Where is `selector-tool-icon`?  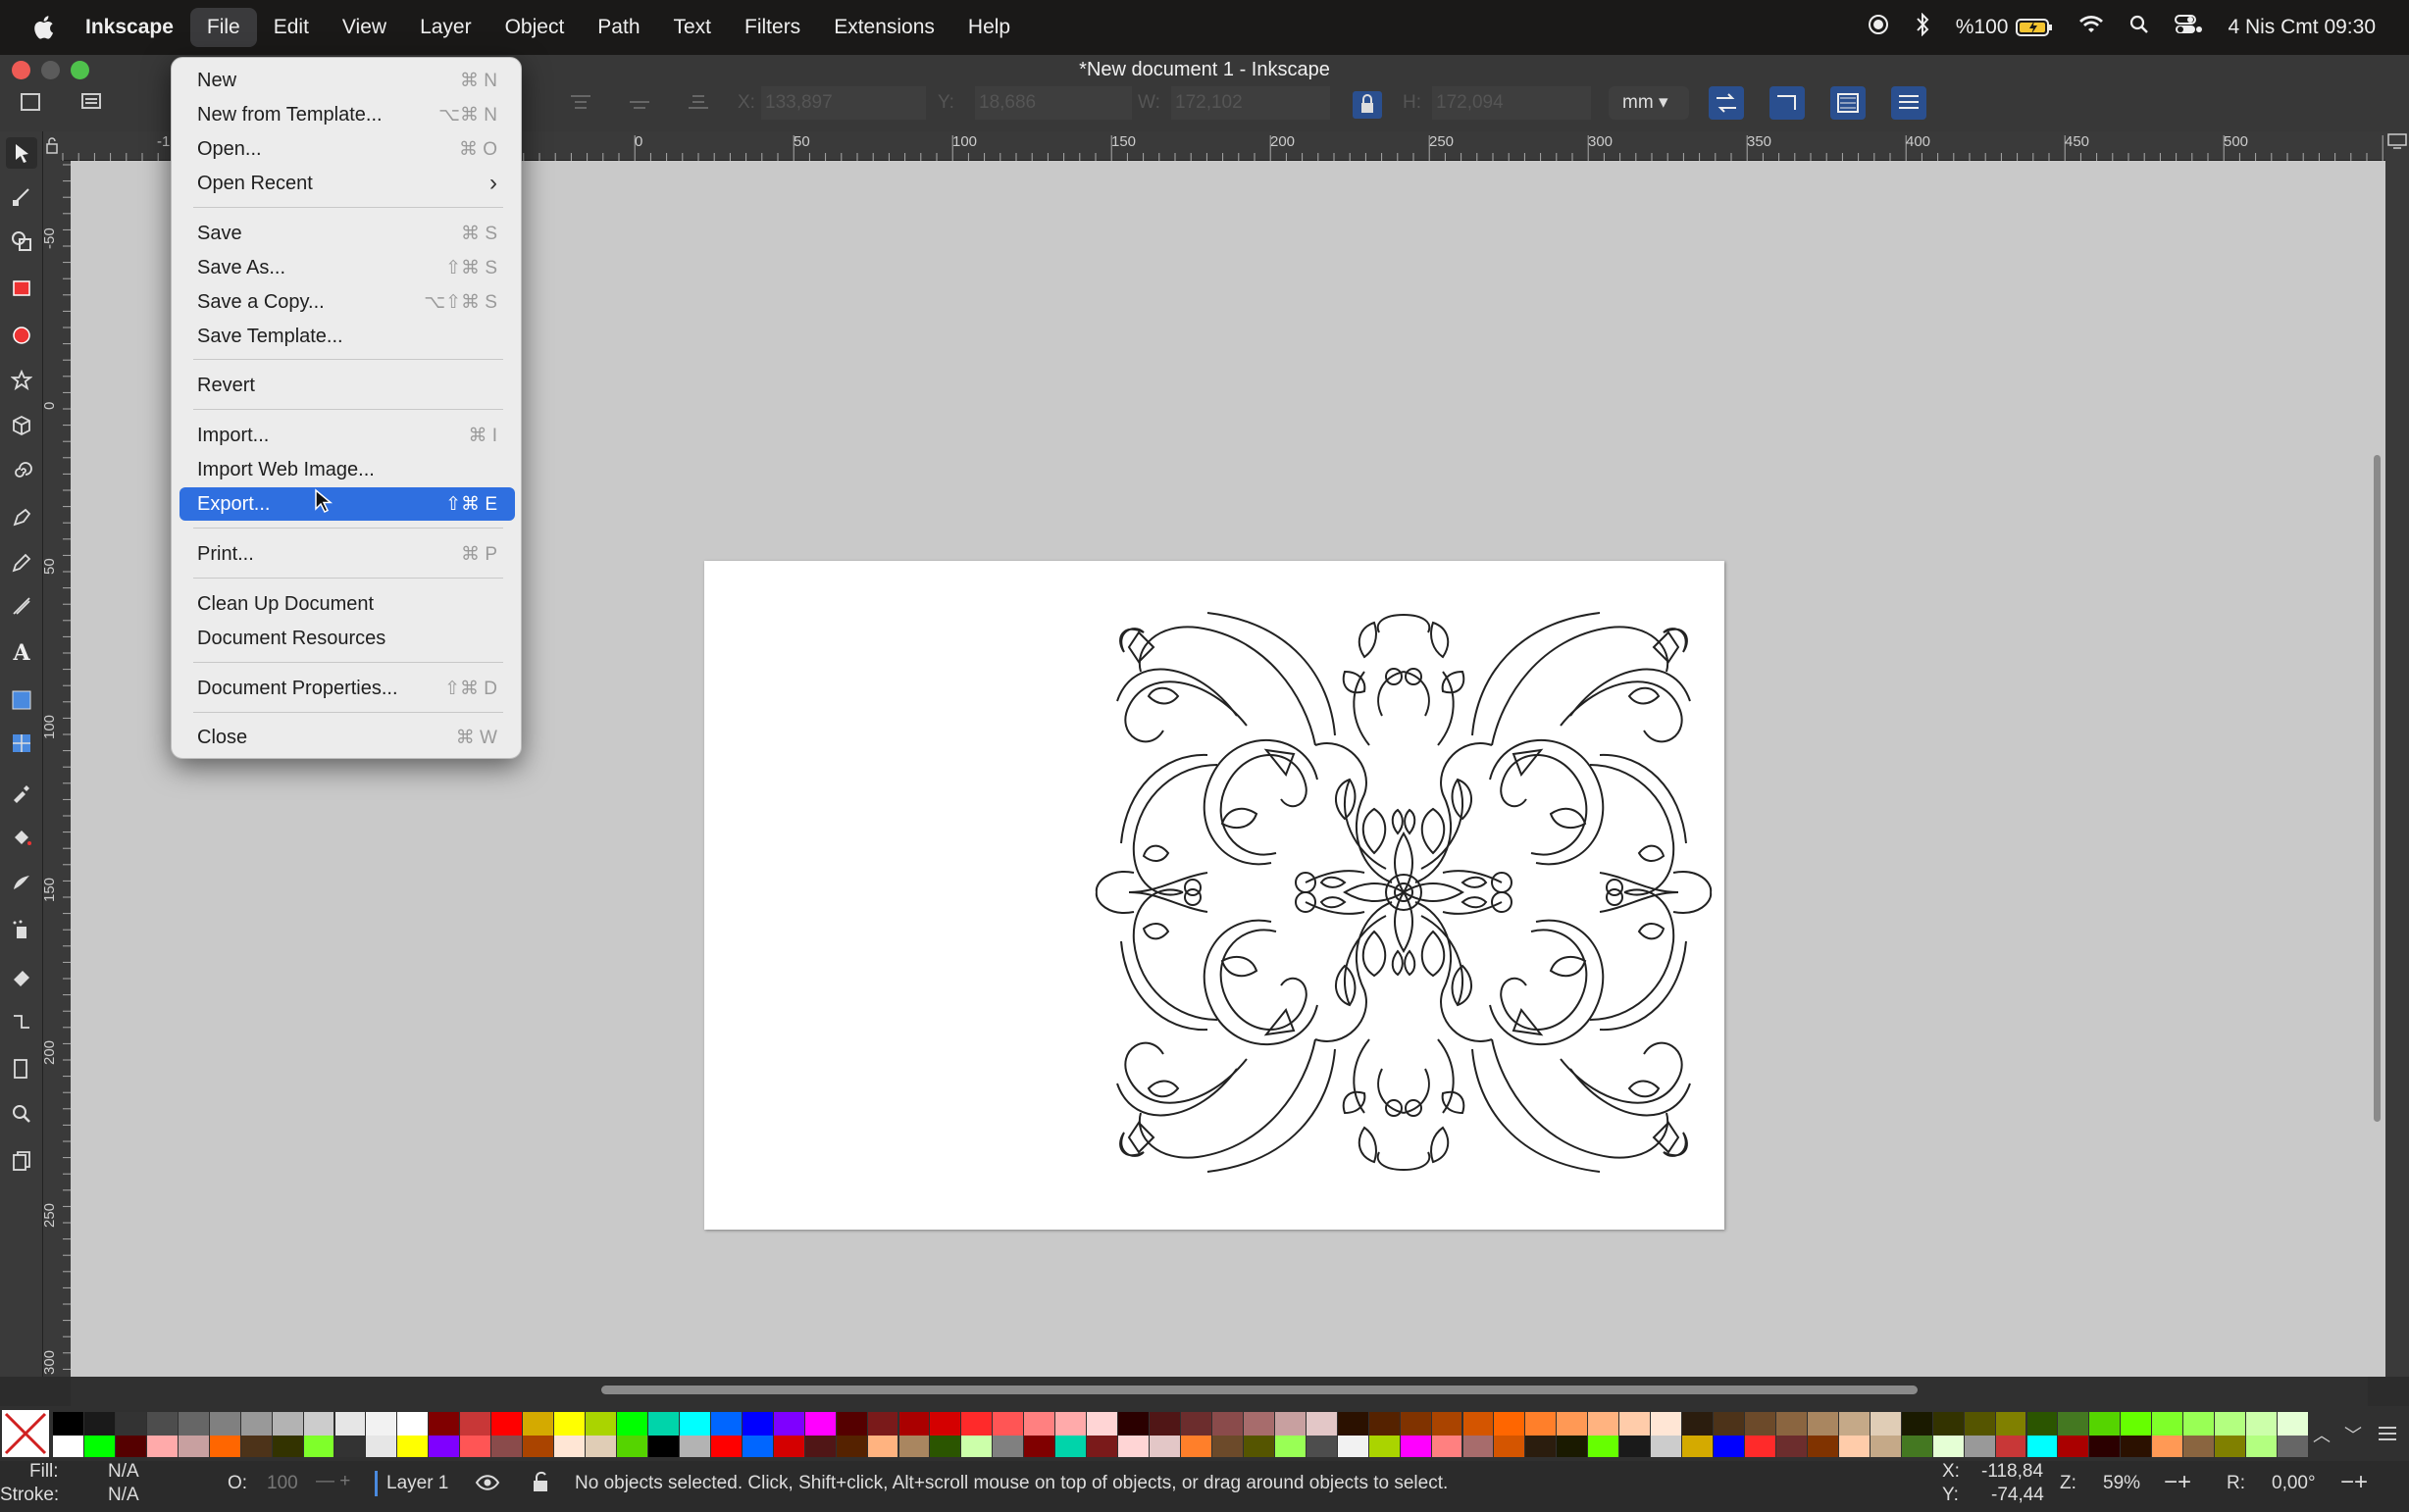 selector-tool-icon is located at coordinates (22, 153).